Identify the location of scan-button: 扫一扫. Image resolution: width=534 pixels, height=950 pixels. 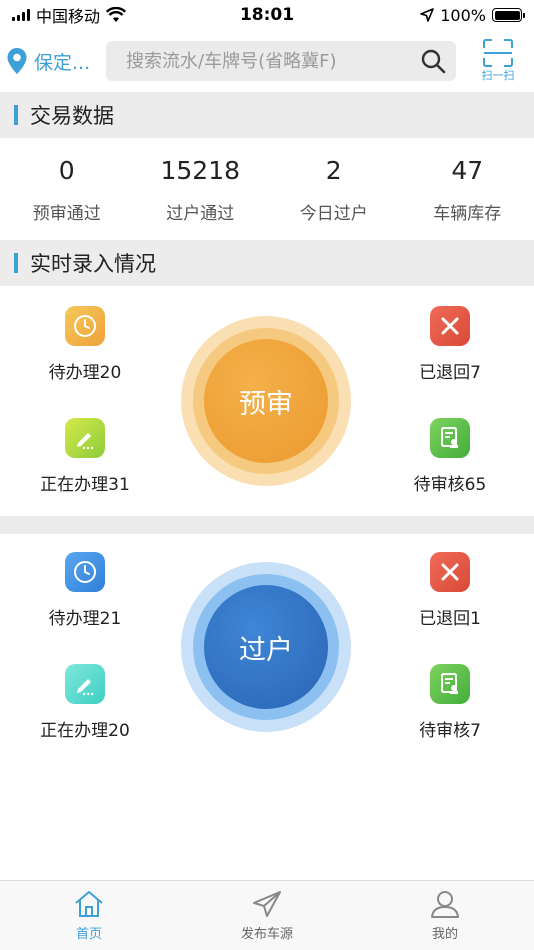
(498, 61).